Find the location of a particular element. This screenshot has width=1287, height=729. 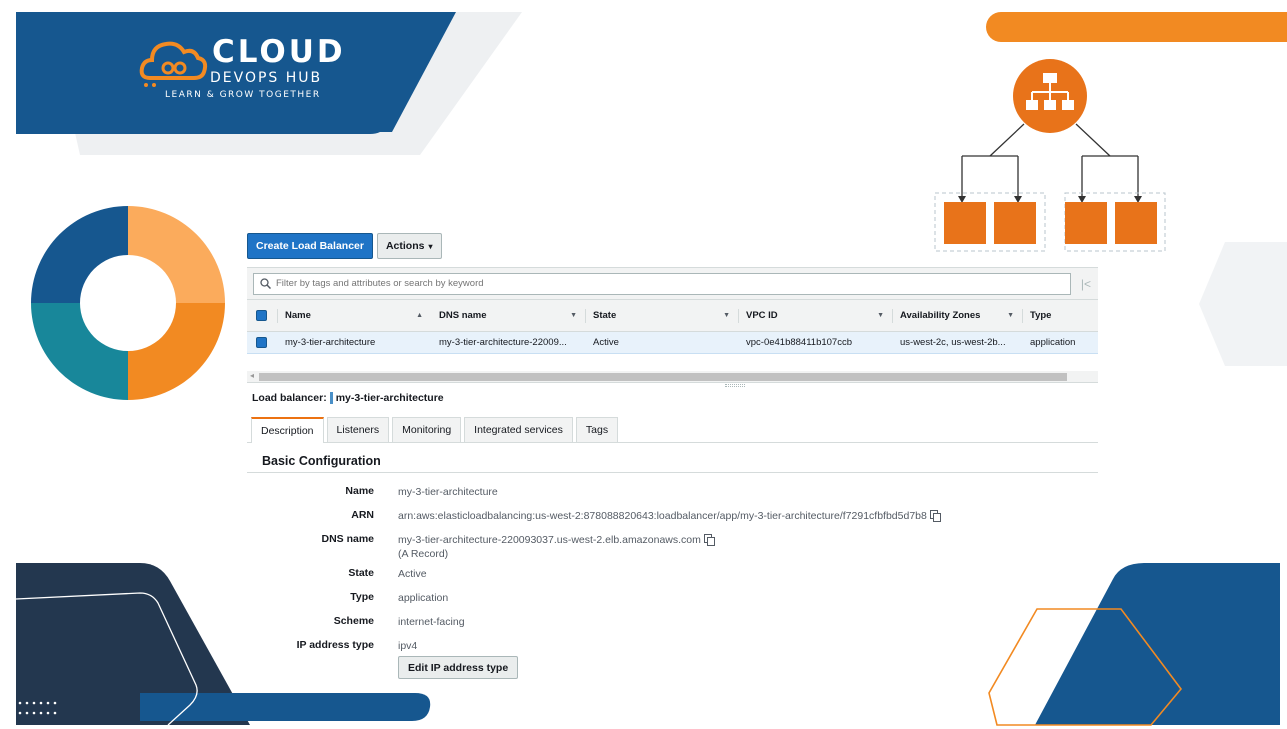

horizontal-scrollbar: ◂ is located at coordinates (672, 379).